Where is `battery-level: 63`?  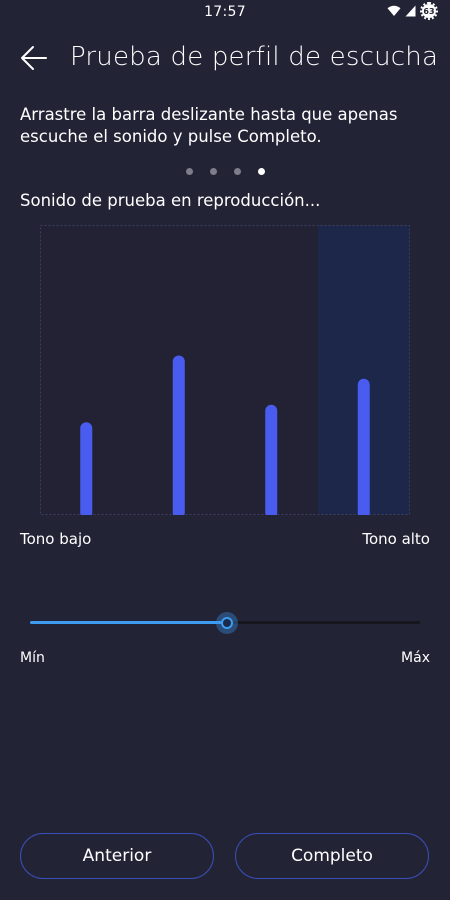
battery-level: 63 is located at coordinates (429, 11).